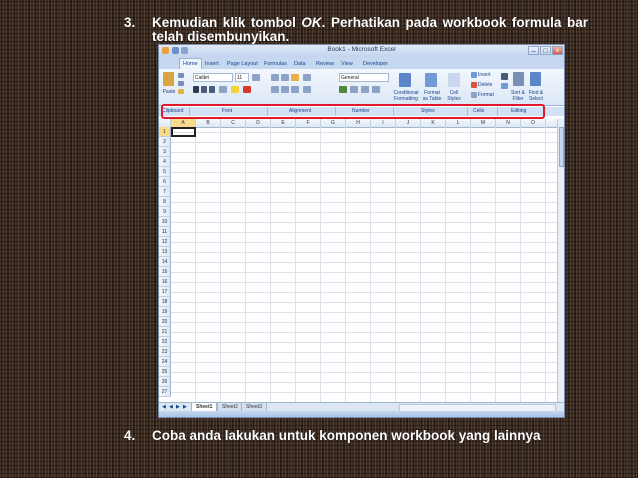 This screenshot has width=638, height=478. I want to click on select-all-corner, so click(165, 123).